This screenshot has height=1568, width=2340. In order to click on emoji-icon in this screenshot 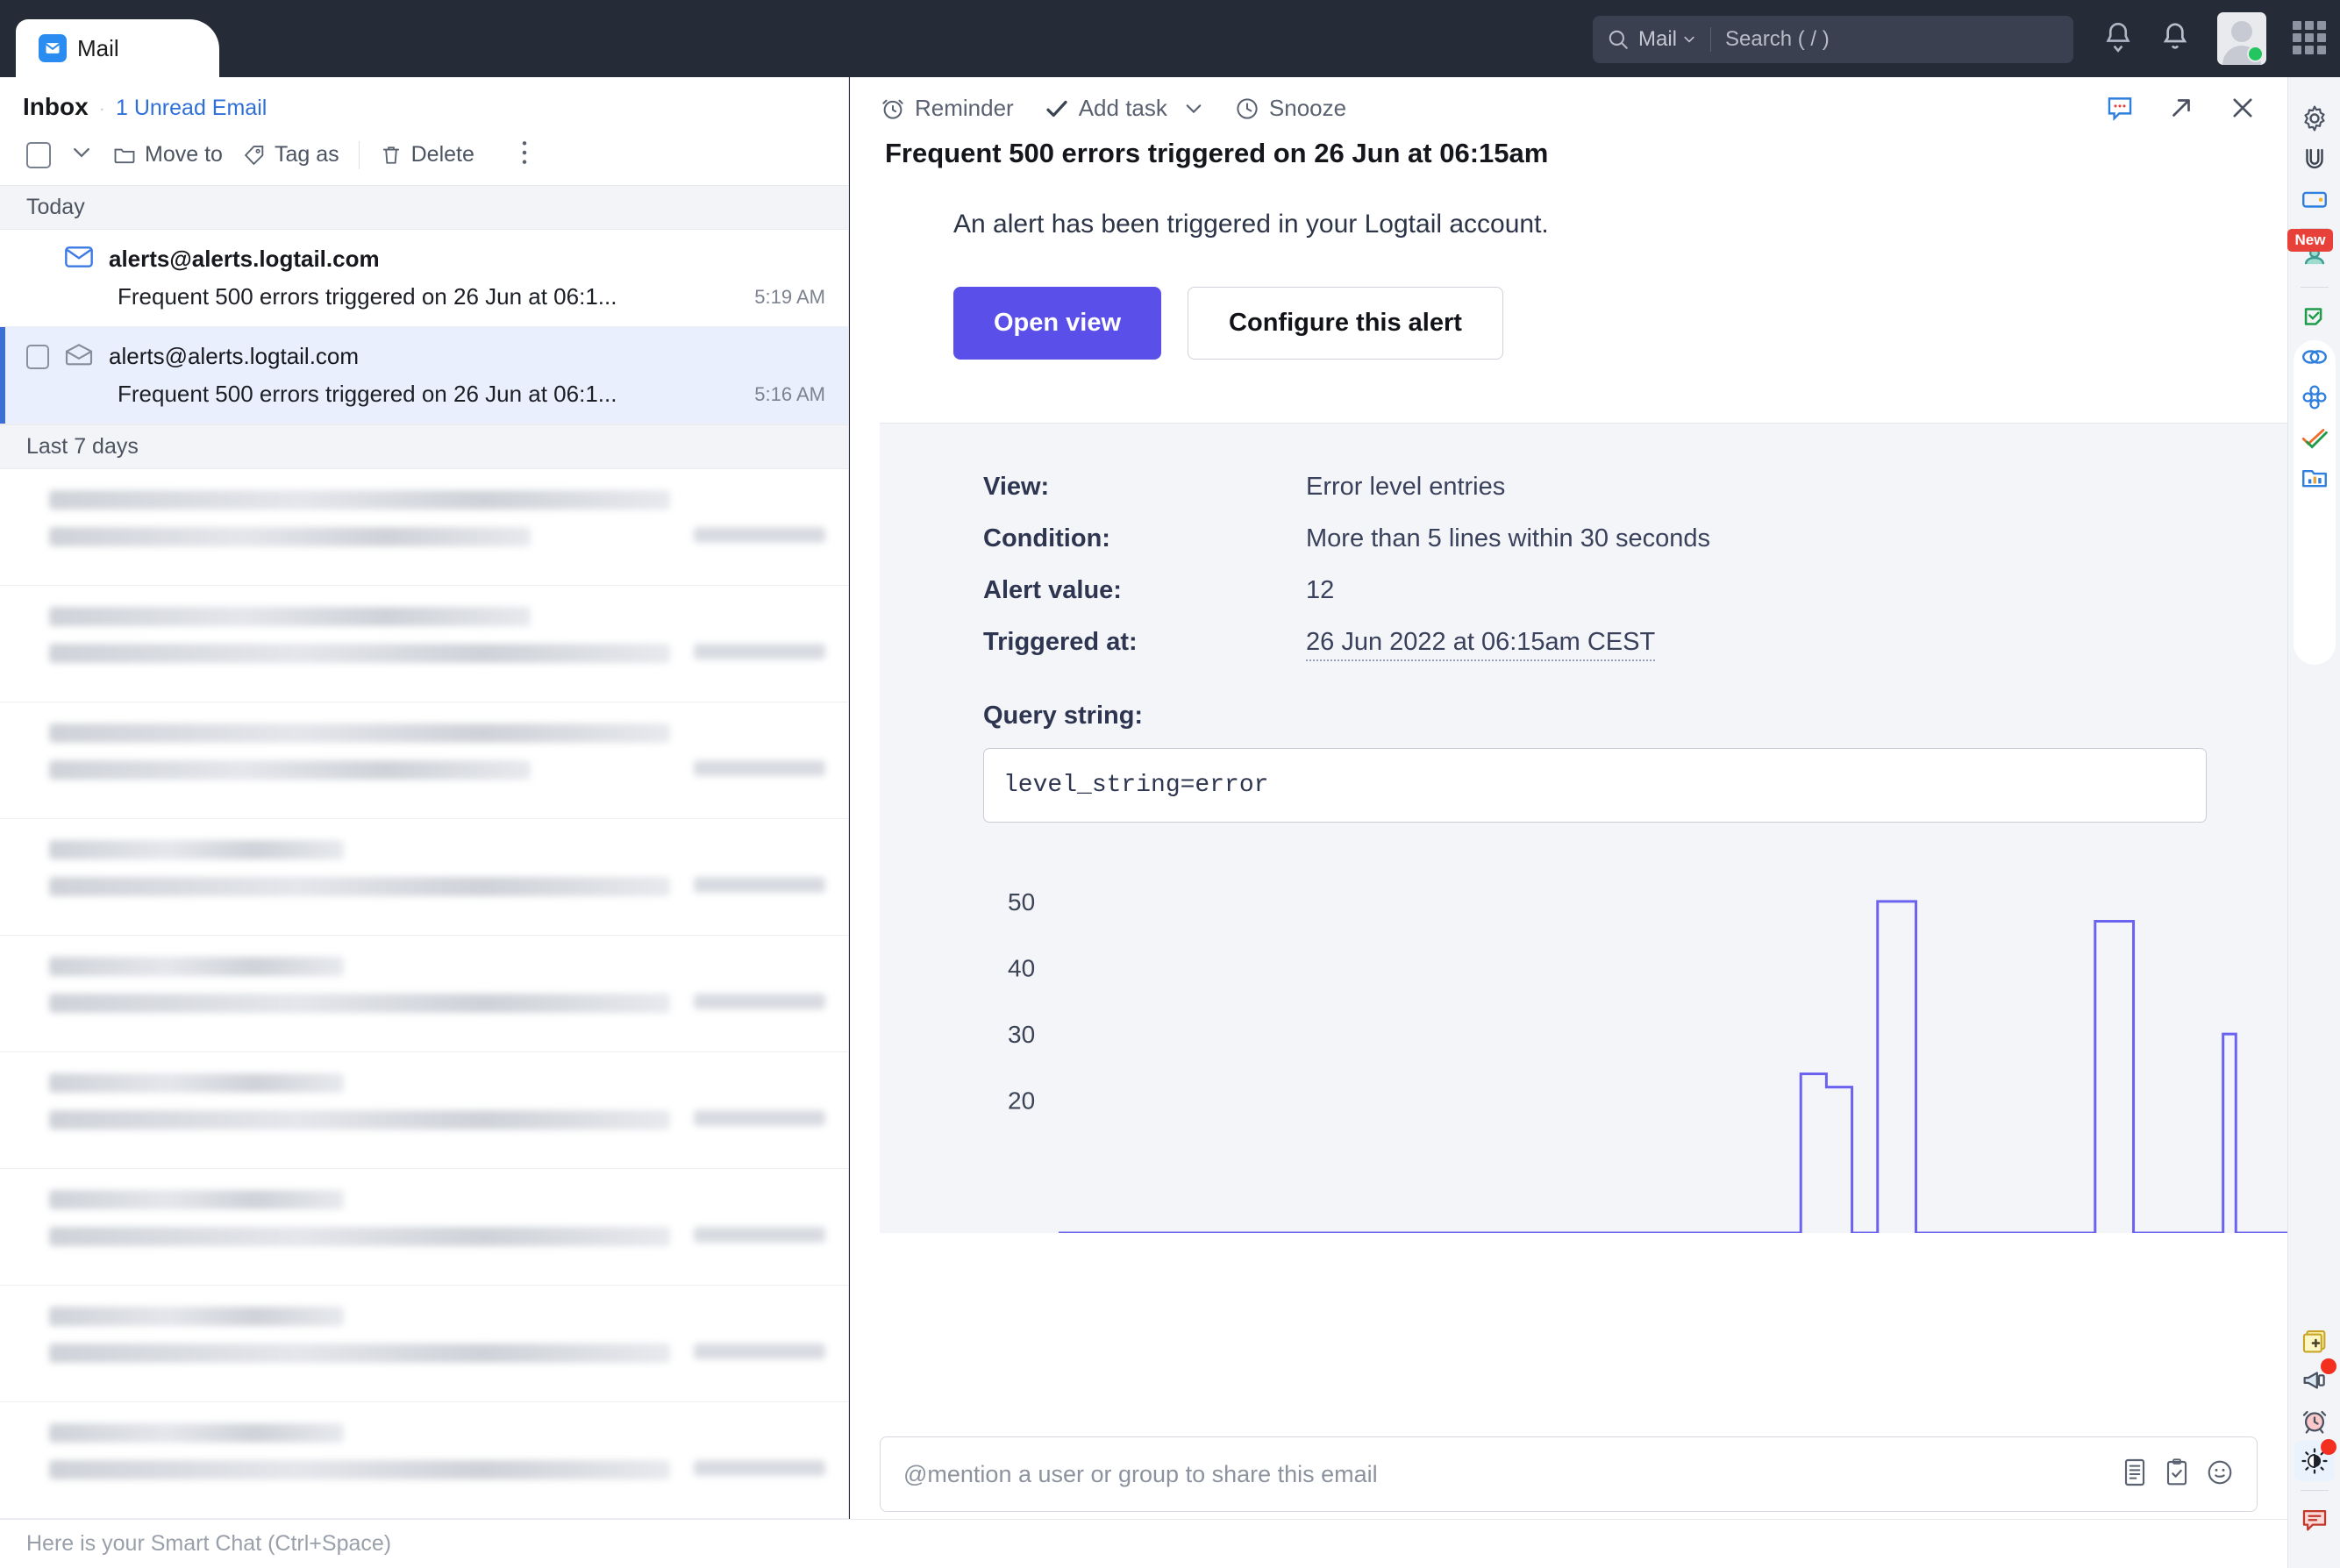, I will do `click(2220, 1474)`.